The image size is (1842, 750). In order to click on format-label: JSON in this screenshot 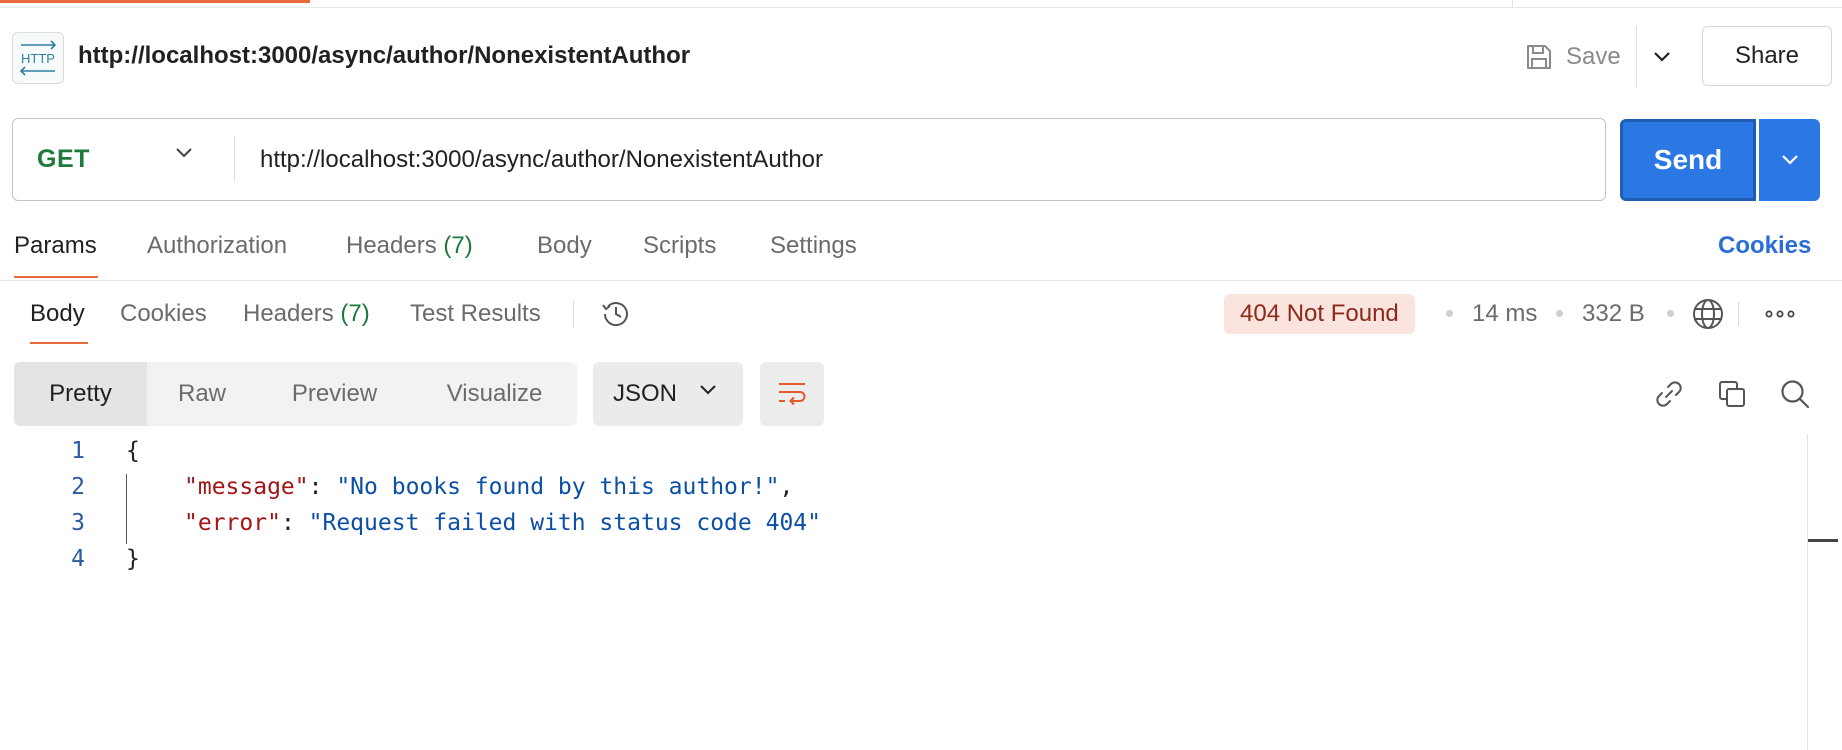, I will do `click(645, 393)`.